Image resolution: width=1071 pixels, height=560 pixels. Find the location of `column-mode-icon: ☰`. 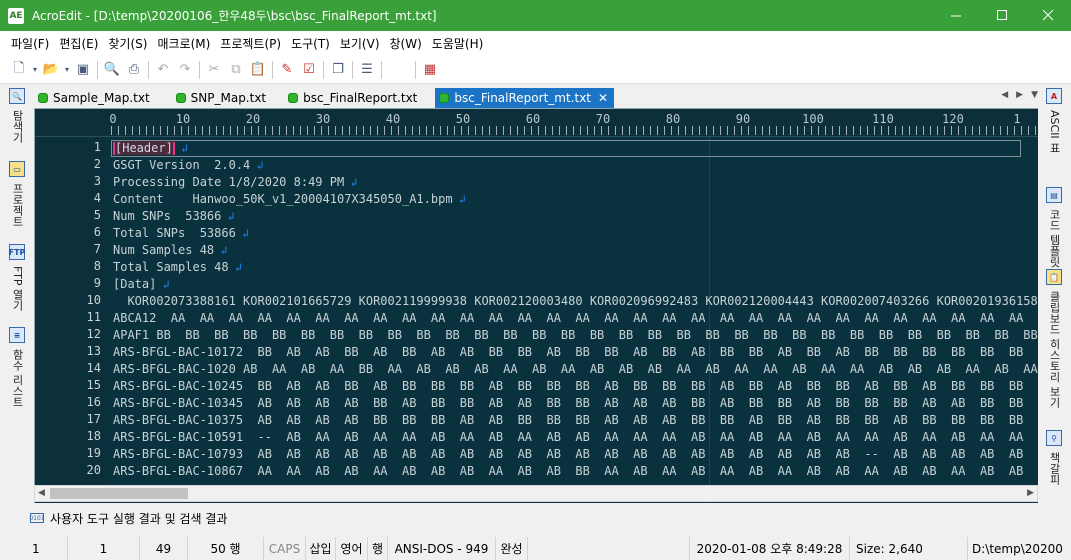

column-mode-icon: ☰ is located at coordinates (367, 70).